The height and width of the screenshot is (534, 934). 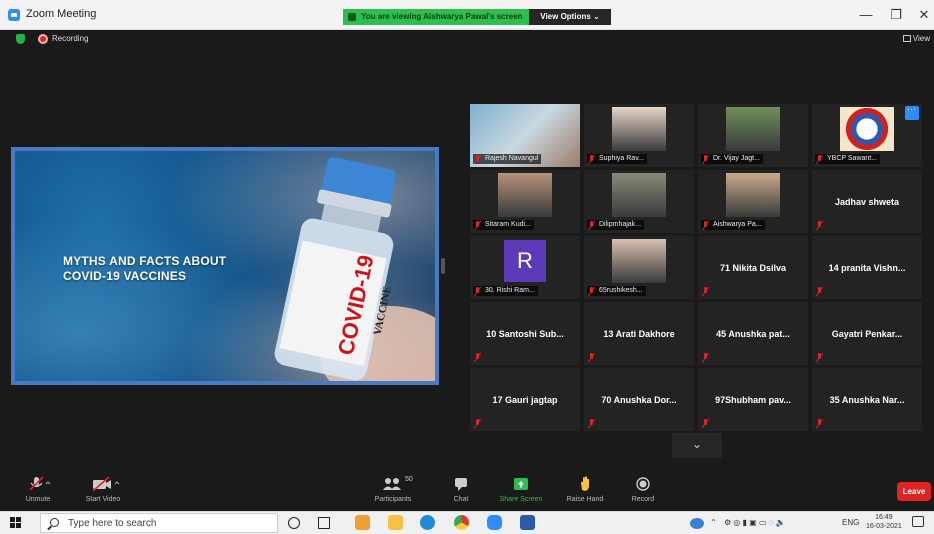 I want to click on taskbar-clock: 16:49 16-03-2021, so click(x=884, y=522).